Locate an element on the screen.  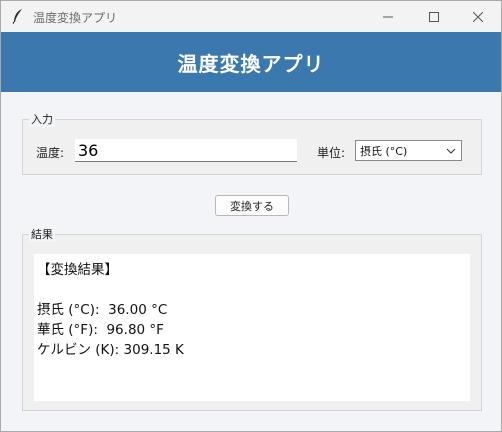
page-title: 温度変換アプリ is located at coordinates (251, 63).